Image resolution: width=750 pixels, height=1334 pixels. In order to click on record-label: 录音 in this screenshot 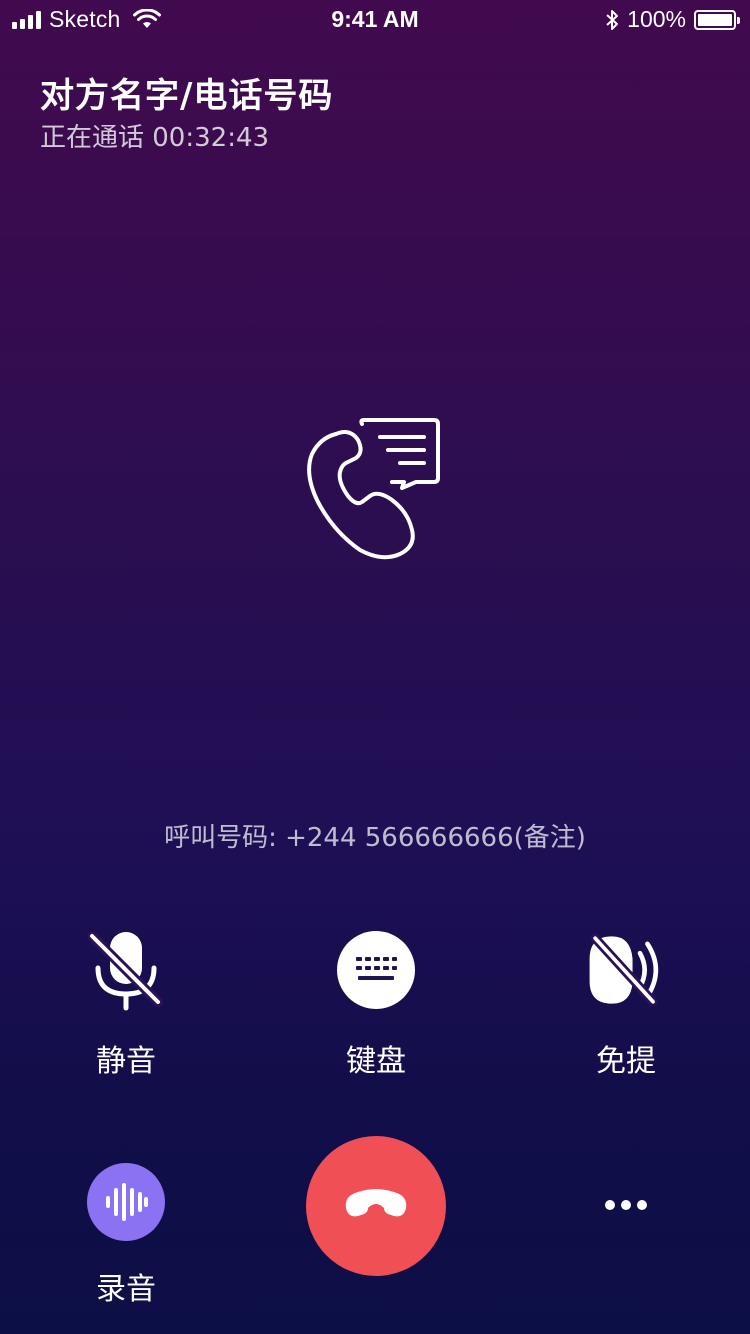, I will do `click(126, 1289)`.